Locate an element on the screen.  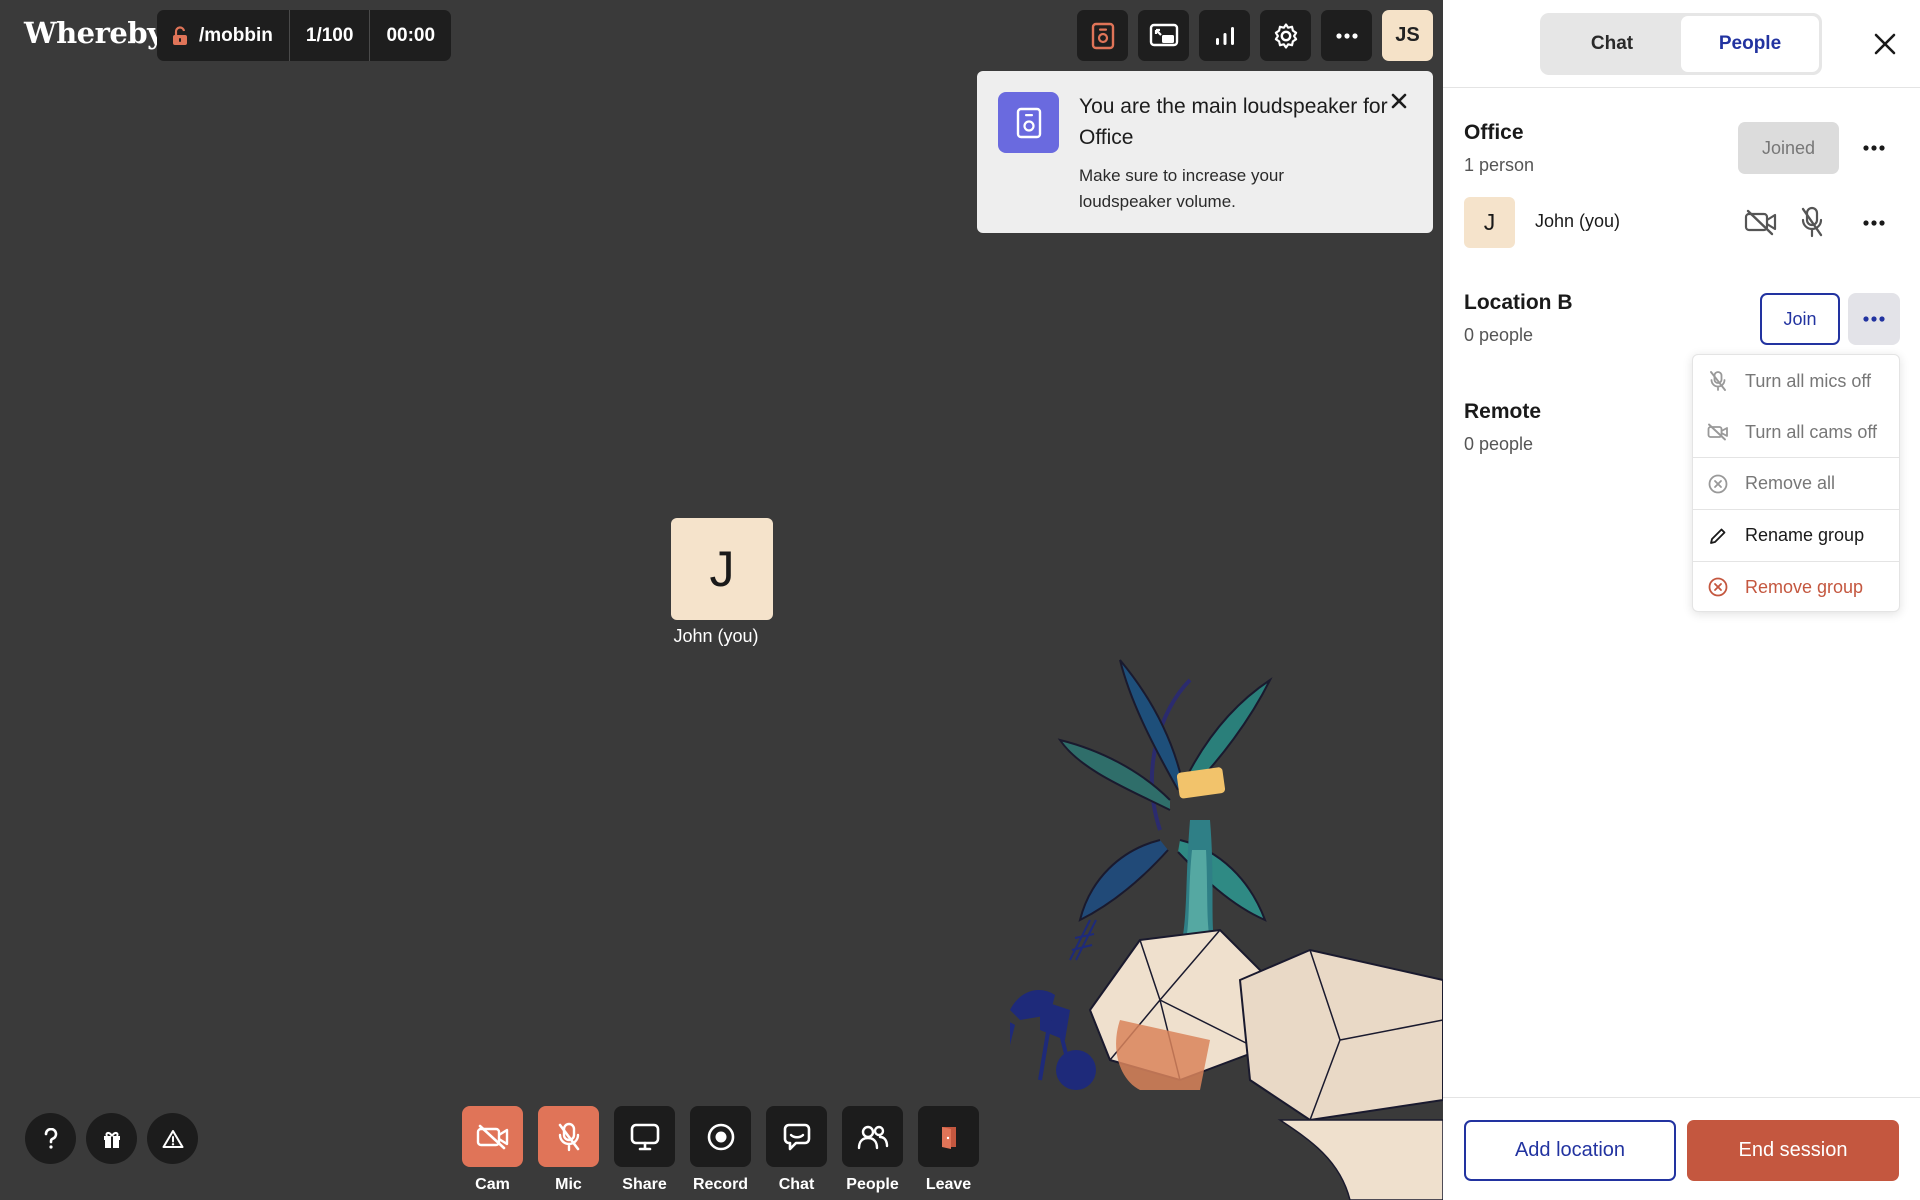
panel-tab-switcher: Chat People is located at coordinates (1681, 44).